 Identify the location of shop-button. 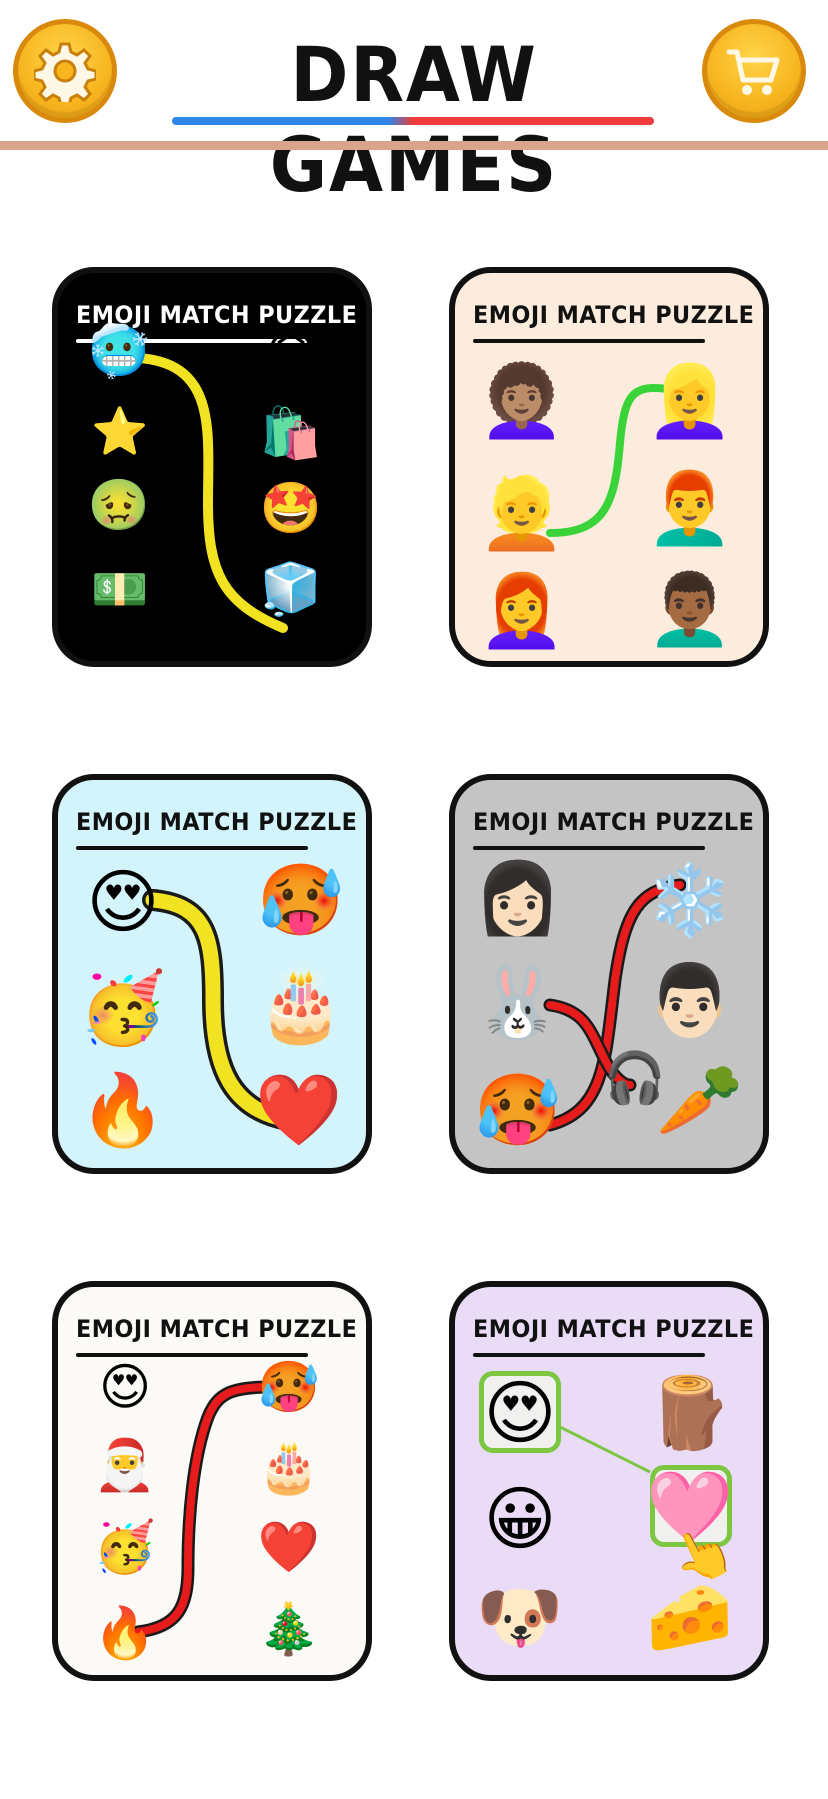
(754, 71).